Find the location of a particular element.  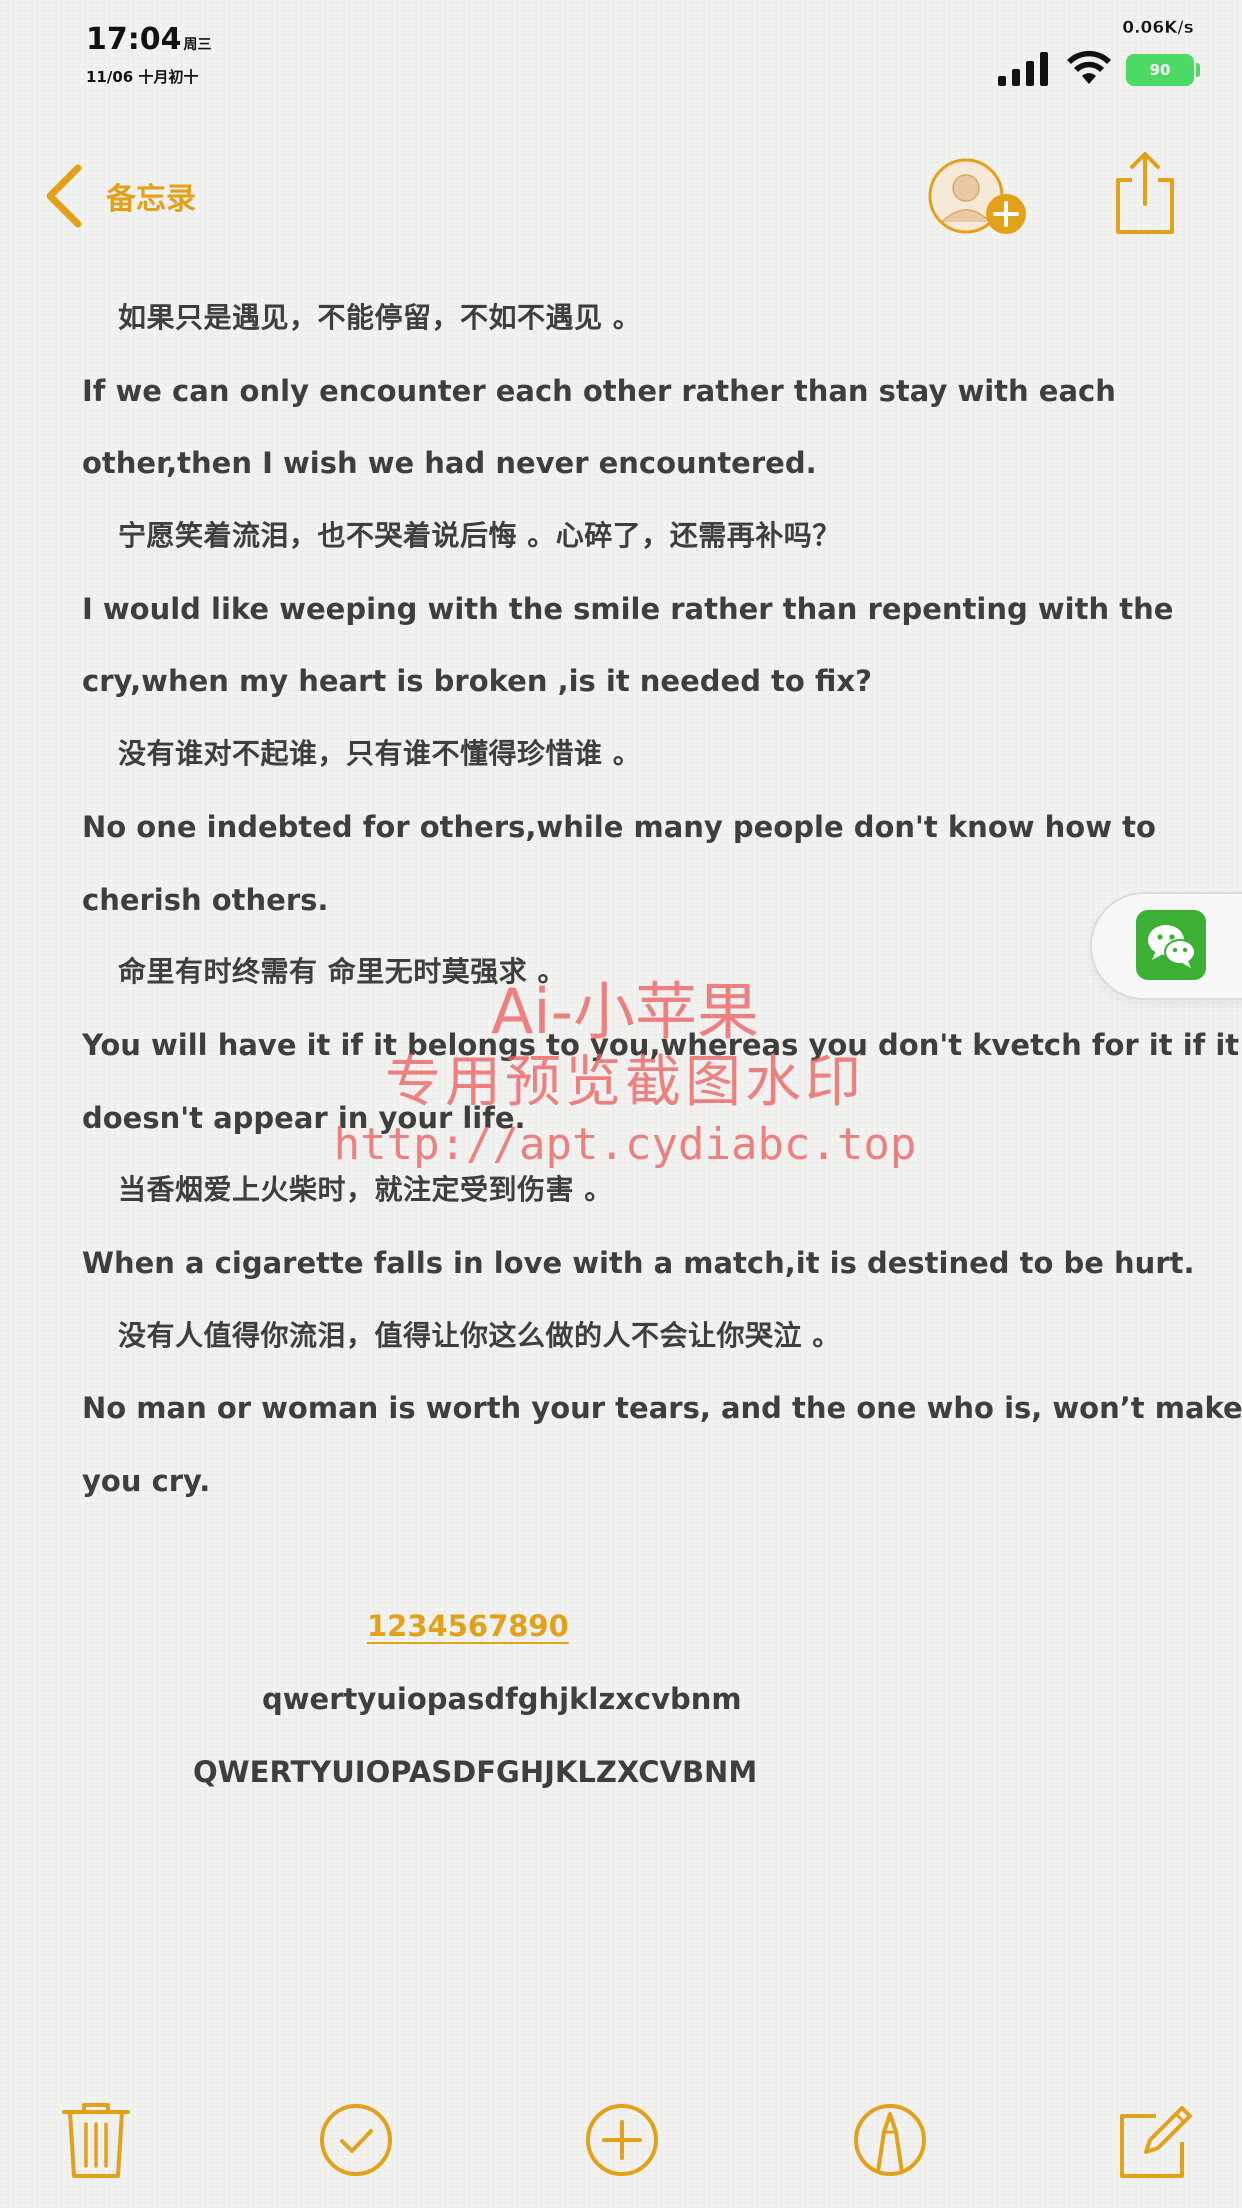

note-line-cn: 没有谁对不起谁，只有谁不懂得珍惜谁 。 is located at coordinates (380, 754).